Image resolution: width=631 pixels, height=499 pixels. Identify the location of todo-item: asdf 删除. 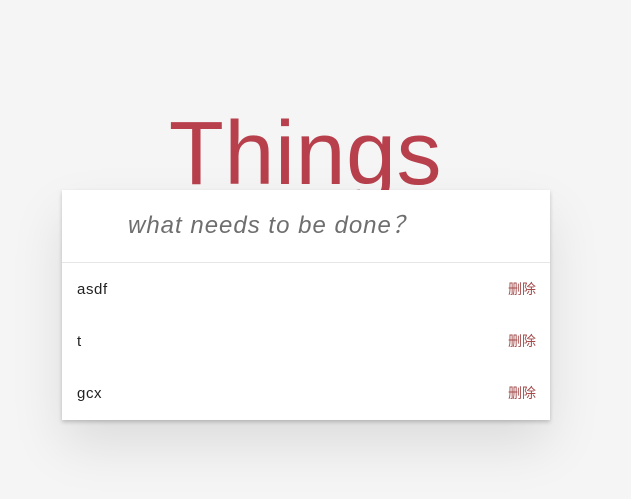
(306, 289).